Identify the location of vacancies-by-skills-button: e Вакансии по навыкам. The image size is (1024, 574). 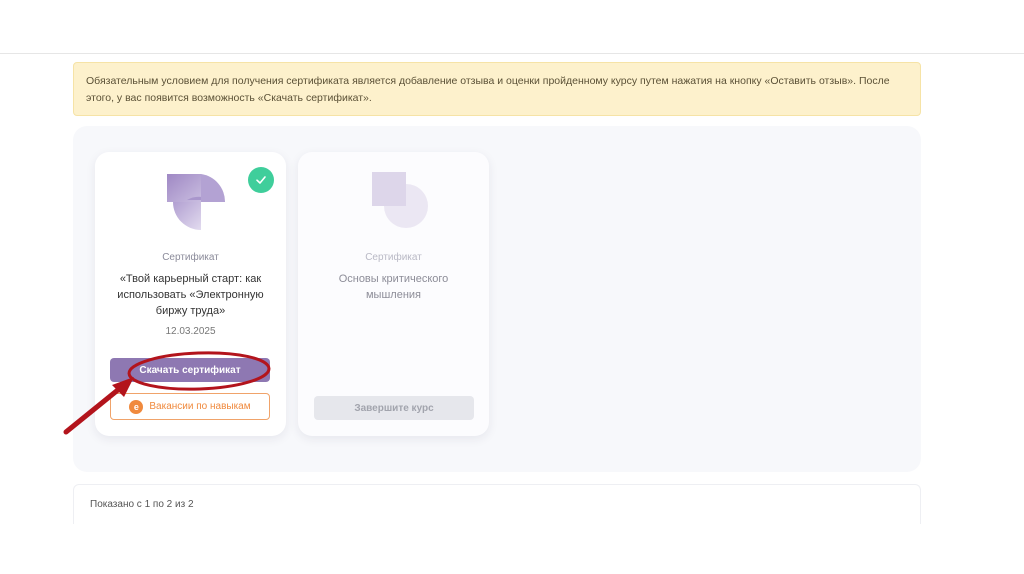
(190, 406).